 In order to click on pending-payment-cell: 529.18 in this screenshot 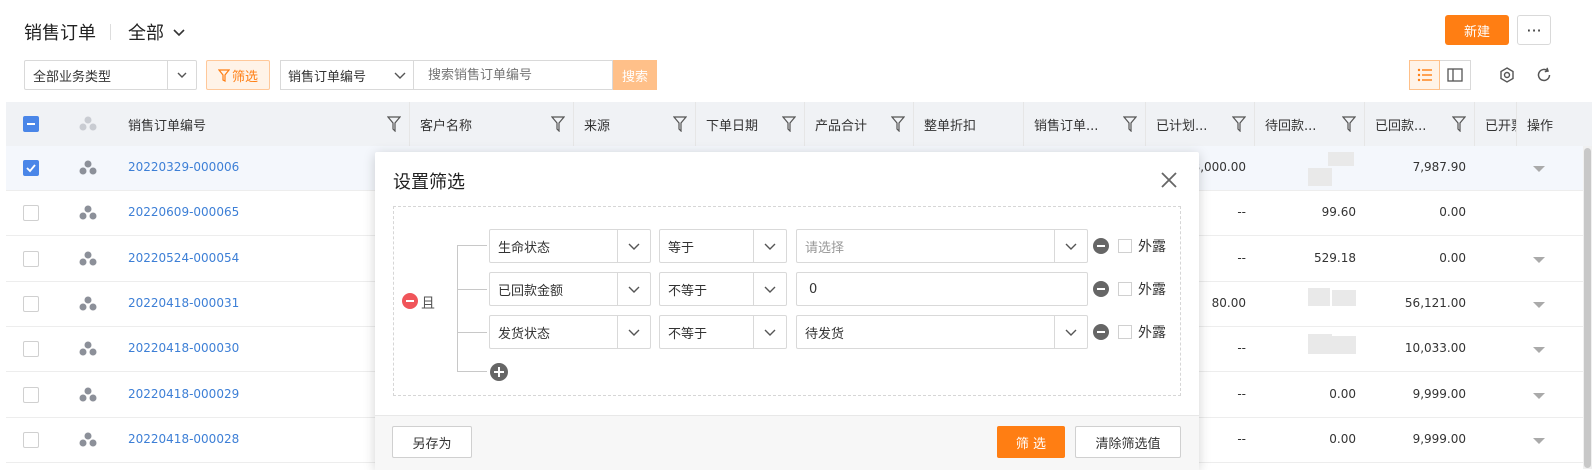, I will do `click(1335, 258)`.